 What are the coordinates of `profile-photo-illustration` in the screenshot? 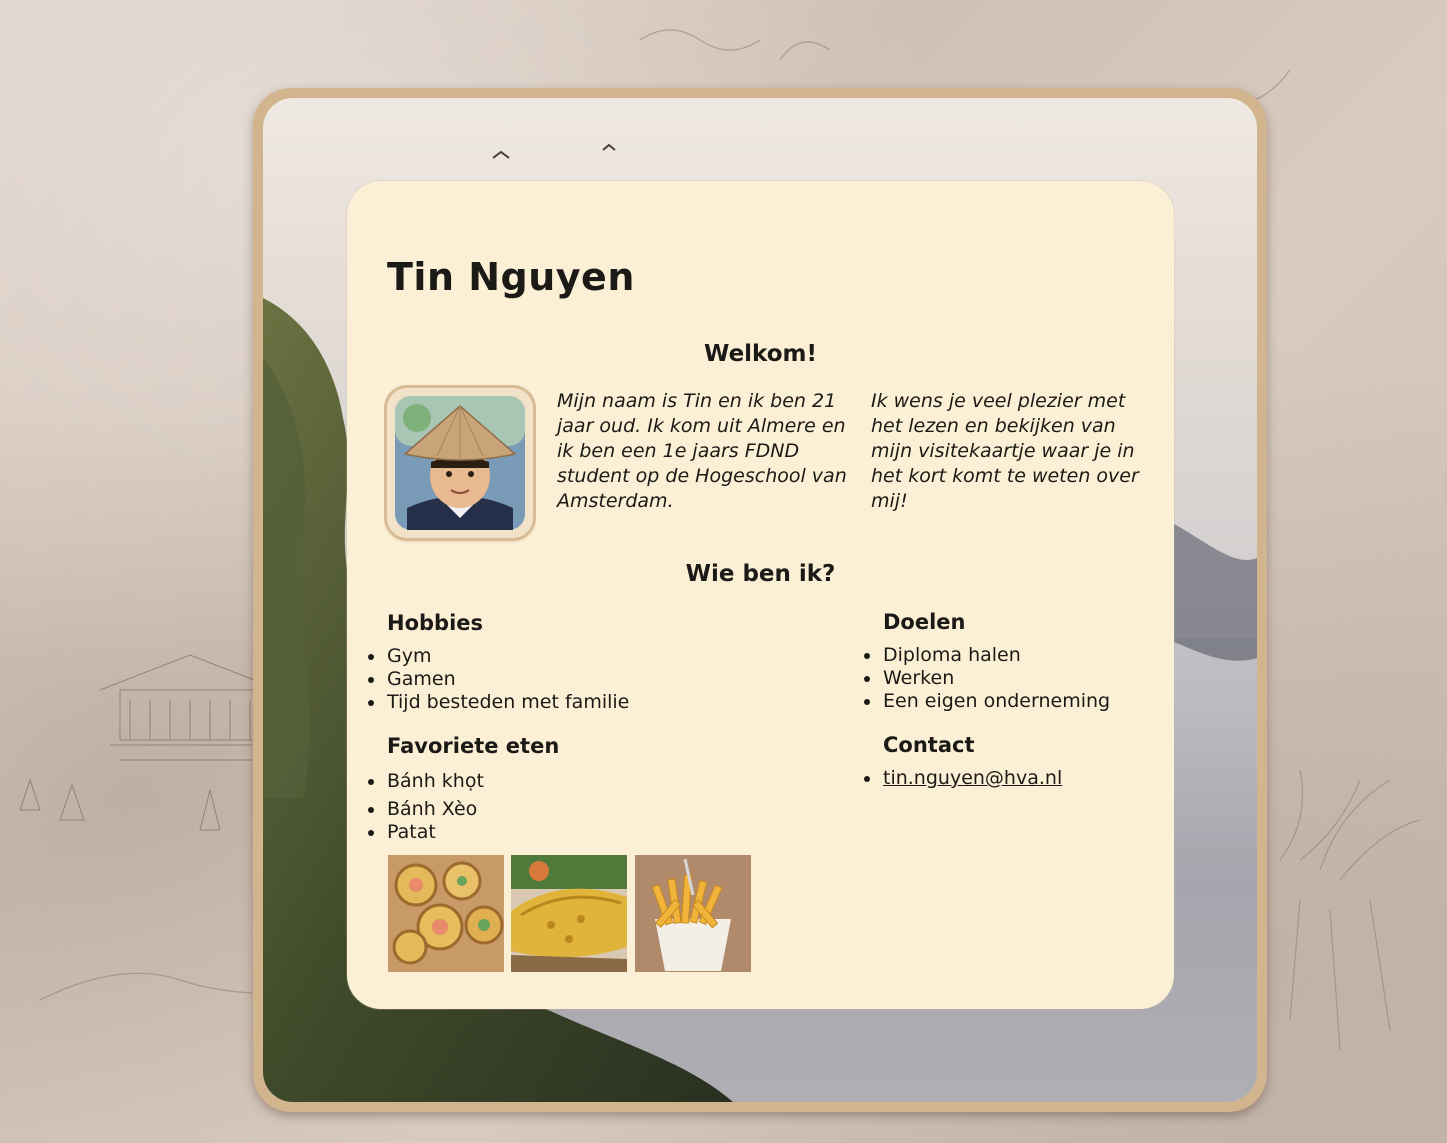 It's located at (460, 463).